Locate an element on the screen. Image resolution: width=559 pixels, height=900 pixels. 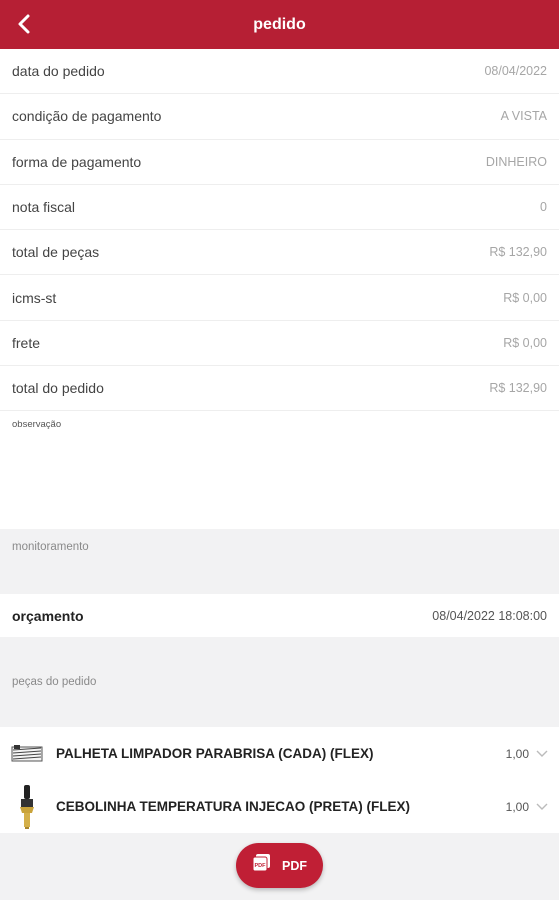
detail-row-icms-st: icms-st R$ 0,00 is located at coordinates (279, 298).